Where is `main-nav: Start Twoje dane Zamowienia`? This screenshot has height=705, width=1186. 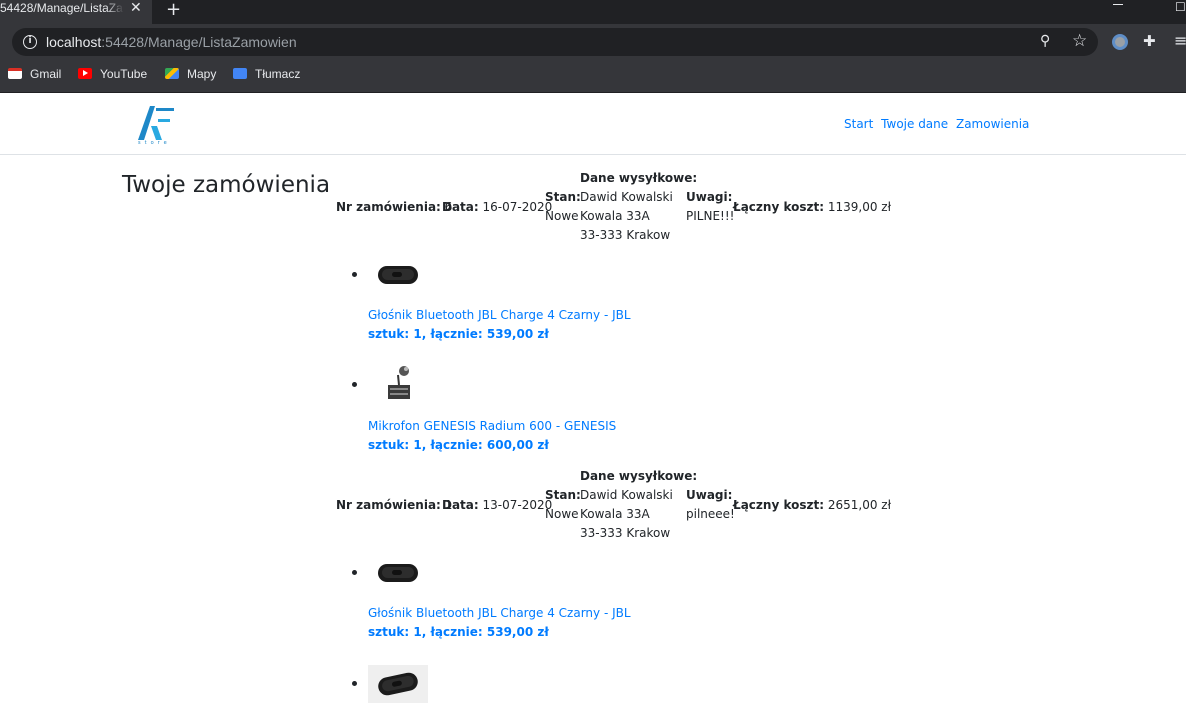
main-nav: Start Twoje dane Zamowienia is located at coordinates (938, 124).